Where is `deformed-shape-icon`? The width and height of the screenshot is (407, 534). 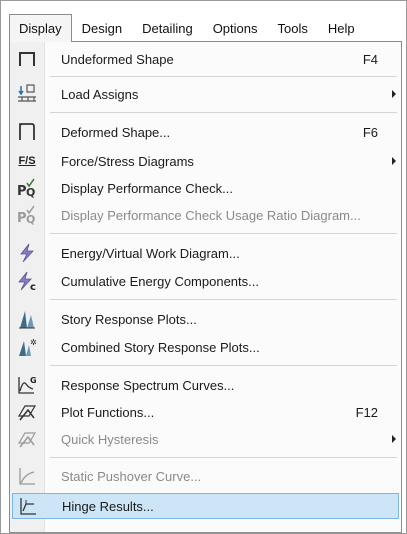 deformed-shape-icon is located at coordinates (27, 132).